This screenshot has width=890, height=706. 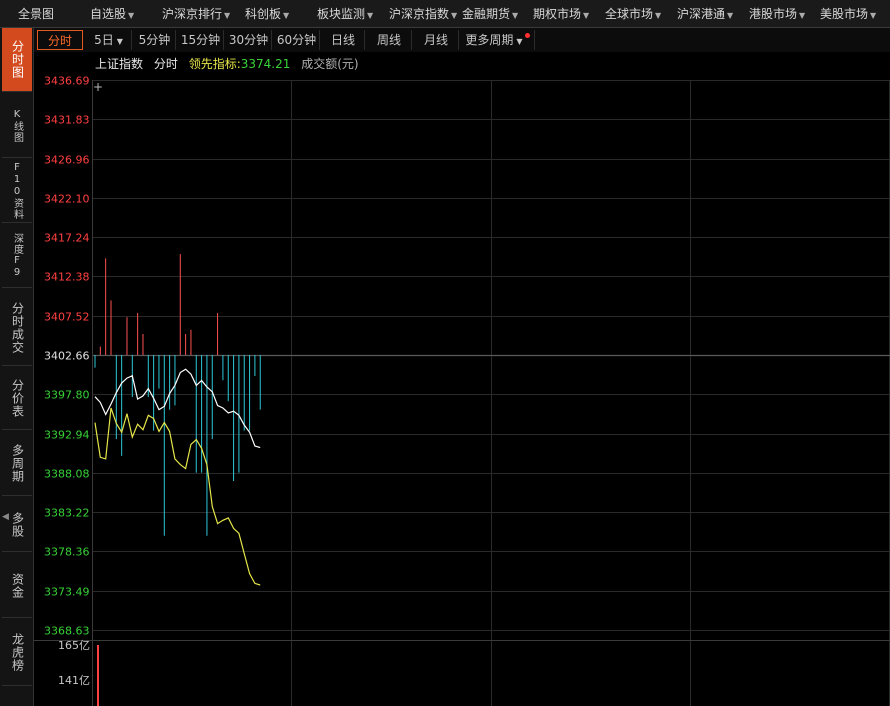 I want to click on y-axis-tick-label: 3417.24, so click(x=67, y=238).